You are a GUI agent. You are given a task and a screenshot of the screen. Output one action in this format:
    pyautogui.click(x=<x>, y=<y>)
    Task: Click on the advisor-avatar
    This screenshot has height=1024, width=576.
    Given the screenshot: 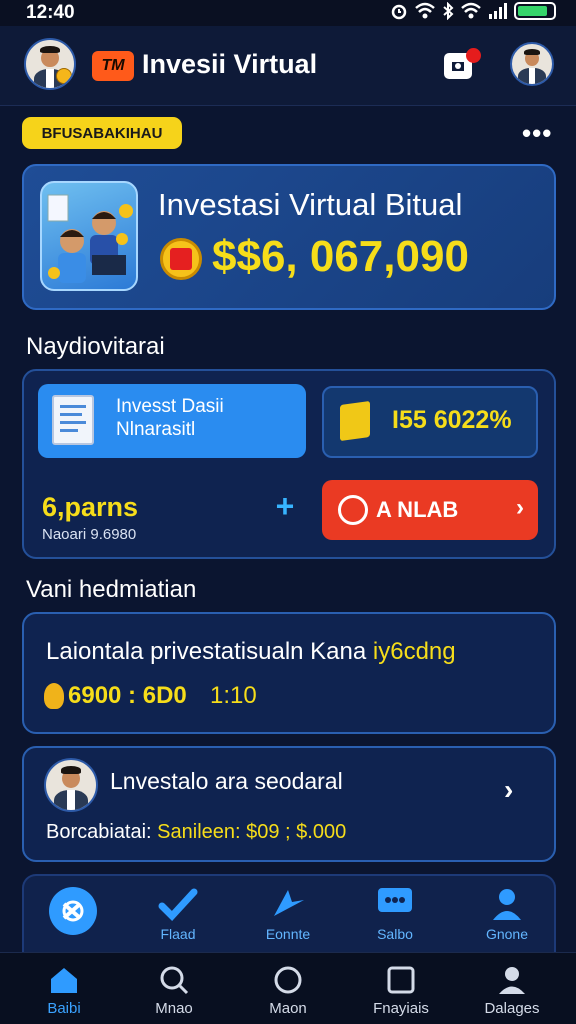 What is the action you would take?
    pyautogui.click(x=71, y=785)
    